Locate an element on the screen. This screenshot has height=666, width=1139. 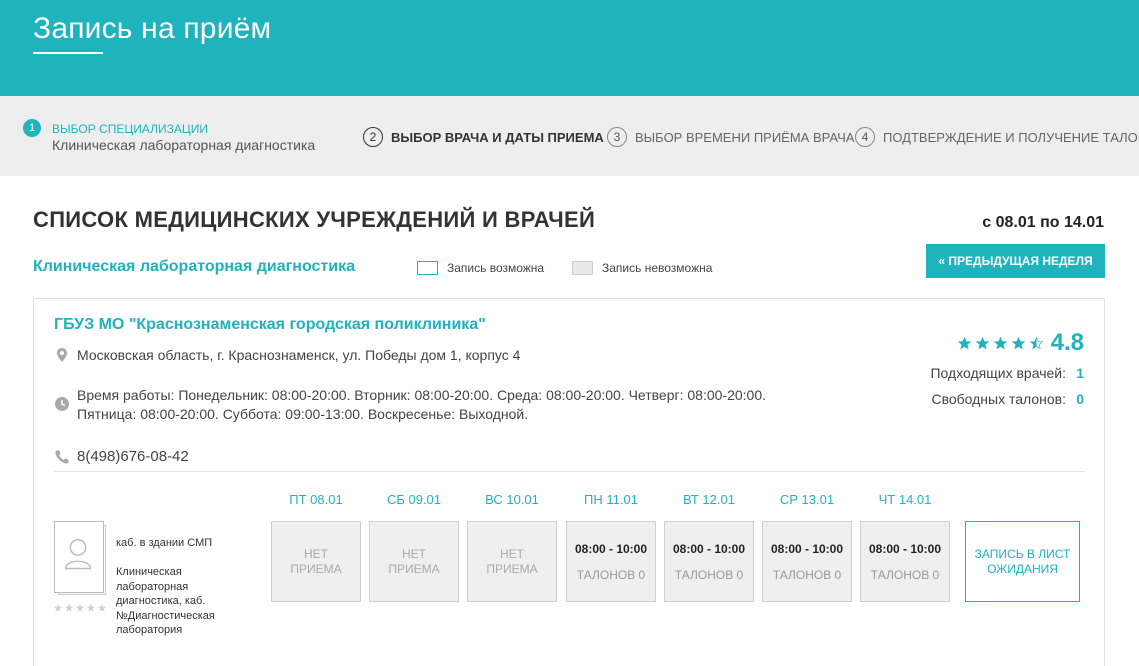
step-3: 3 Выбор времени приёма врача is located at coordinates (730, 137).